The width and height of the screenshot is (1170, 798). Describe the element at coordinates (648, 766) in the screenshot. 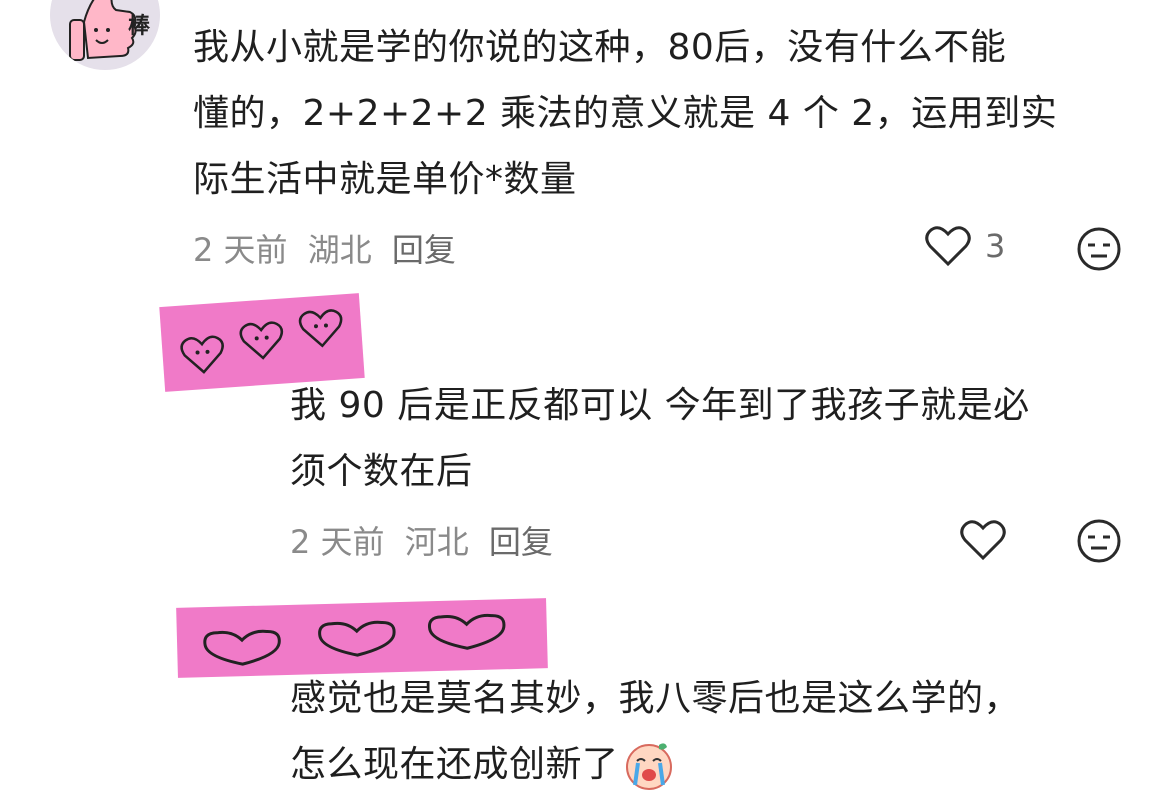

I see `crying-emoji-icon` at that location.